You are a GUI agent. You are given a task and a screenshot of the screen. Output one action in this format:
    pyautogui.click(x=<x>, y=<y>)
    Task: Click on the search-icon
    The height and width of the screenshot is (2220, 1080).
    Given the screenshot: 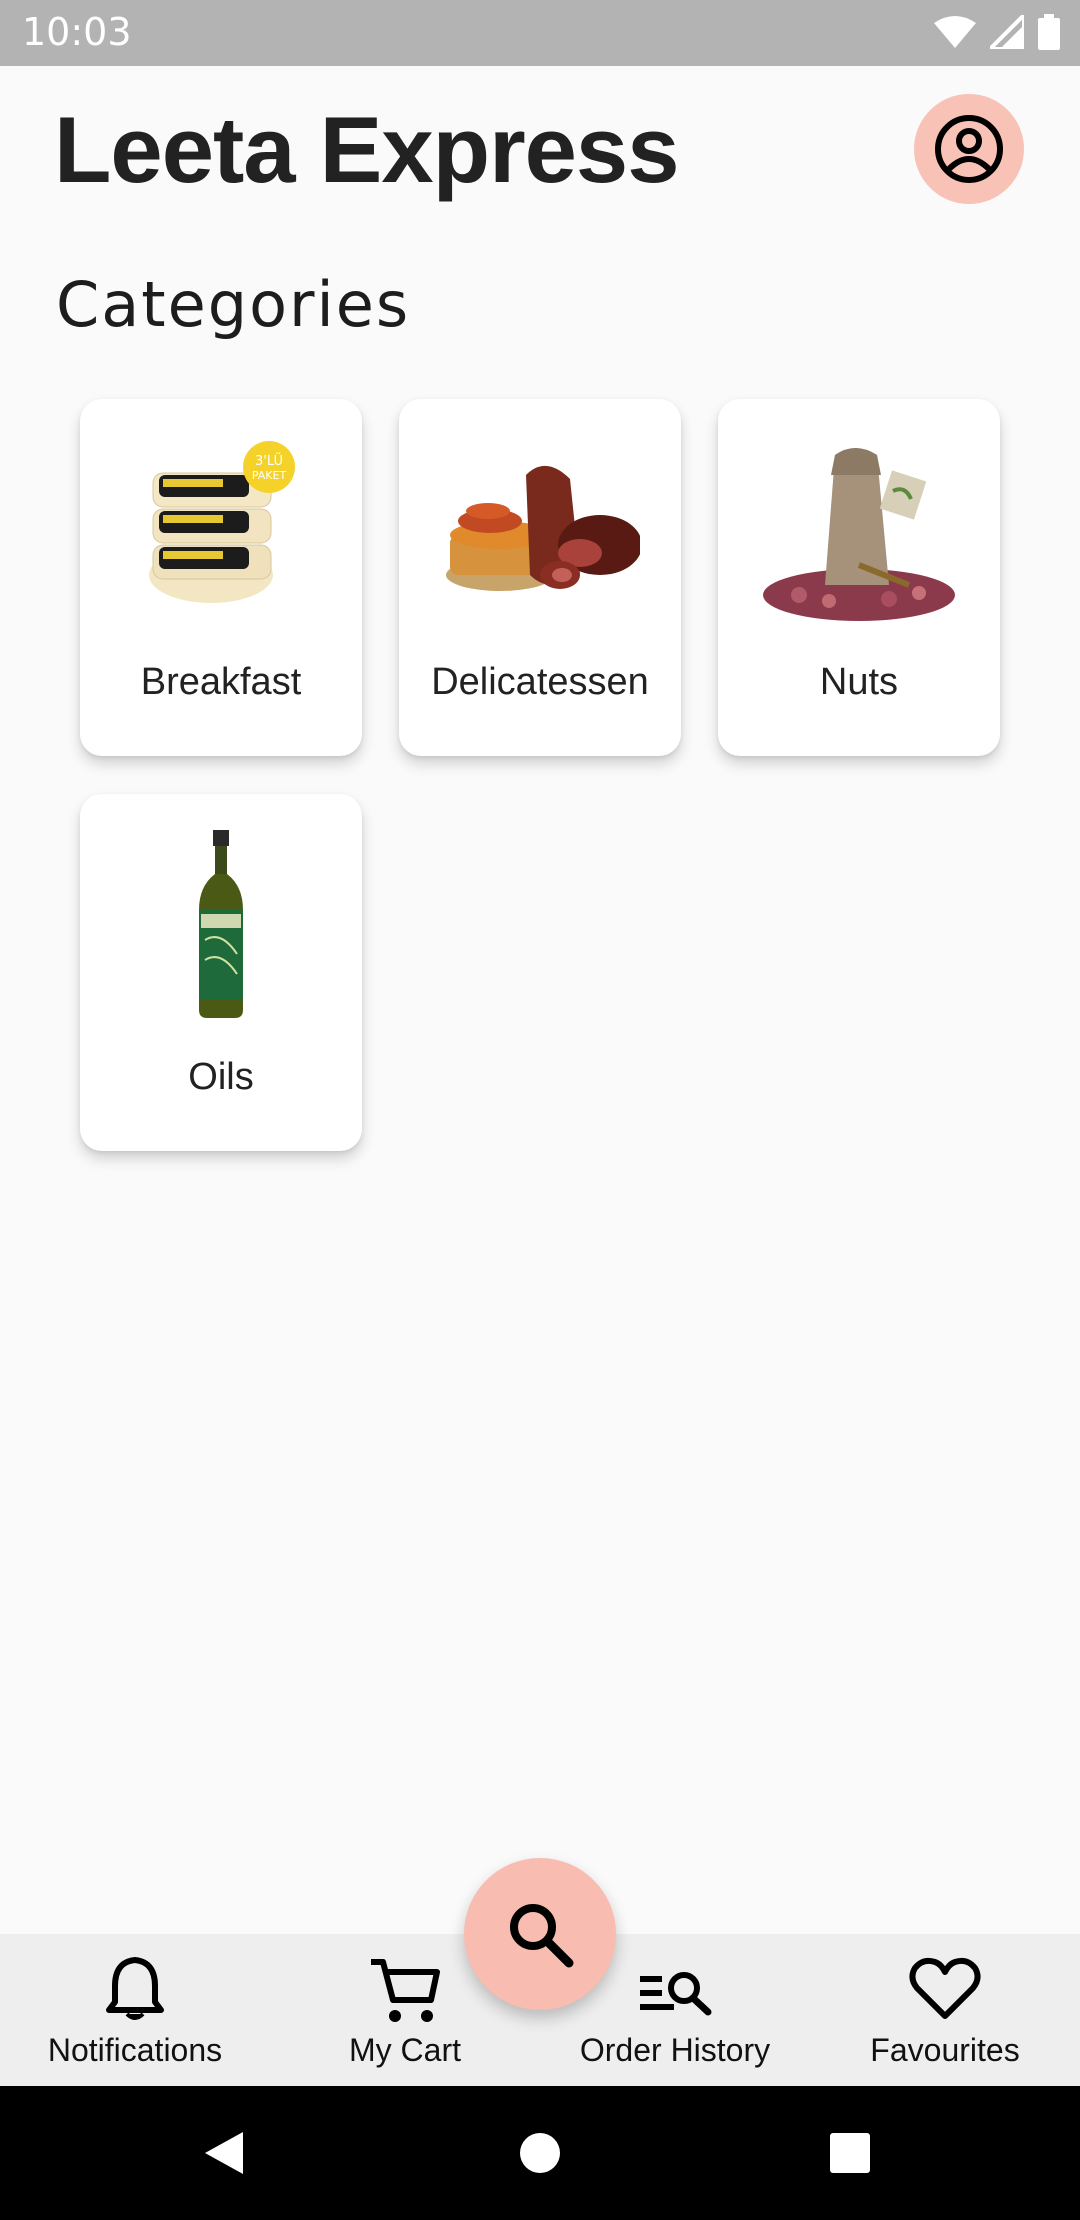 What is the action you would take?
    pyautogui.click(x=542, y=1936)
    